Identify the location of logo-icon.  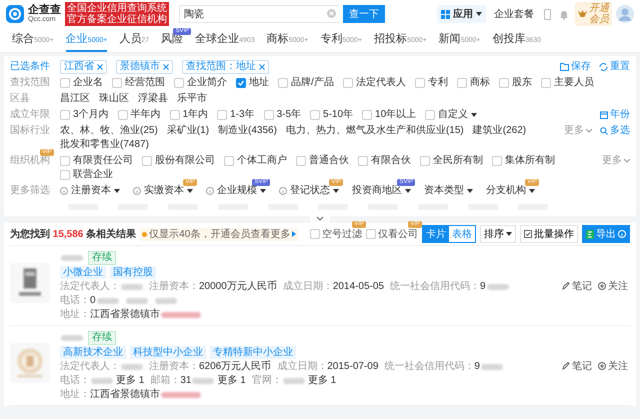
(15, 14).